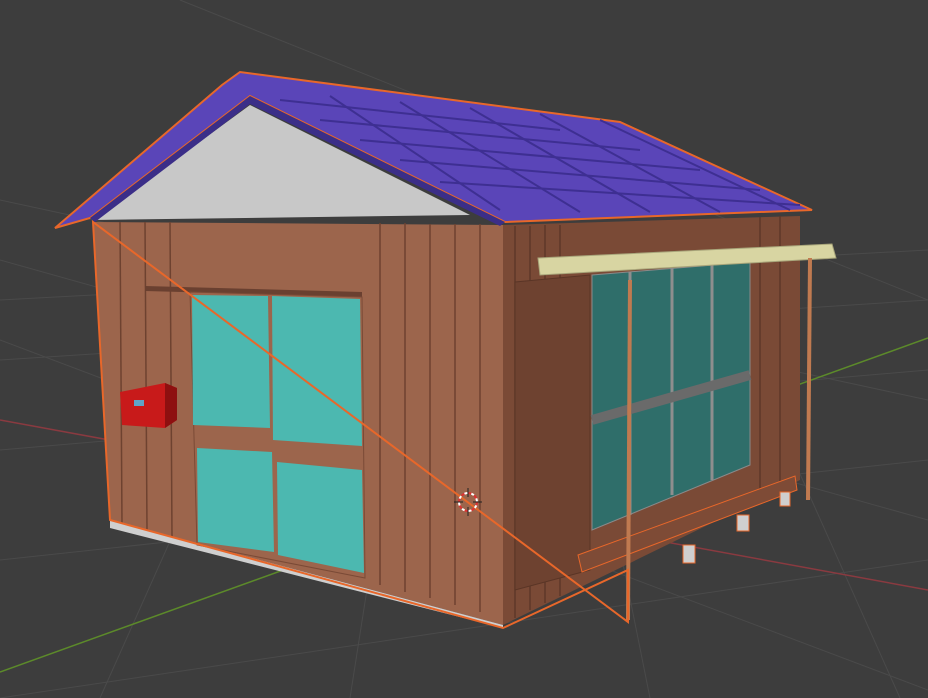  Describe the element at coordinates (277, 435) in the screenshot. I see `front-sliding-door` at that location.